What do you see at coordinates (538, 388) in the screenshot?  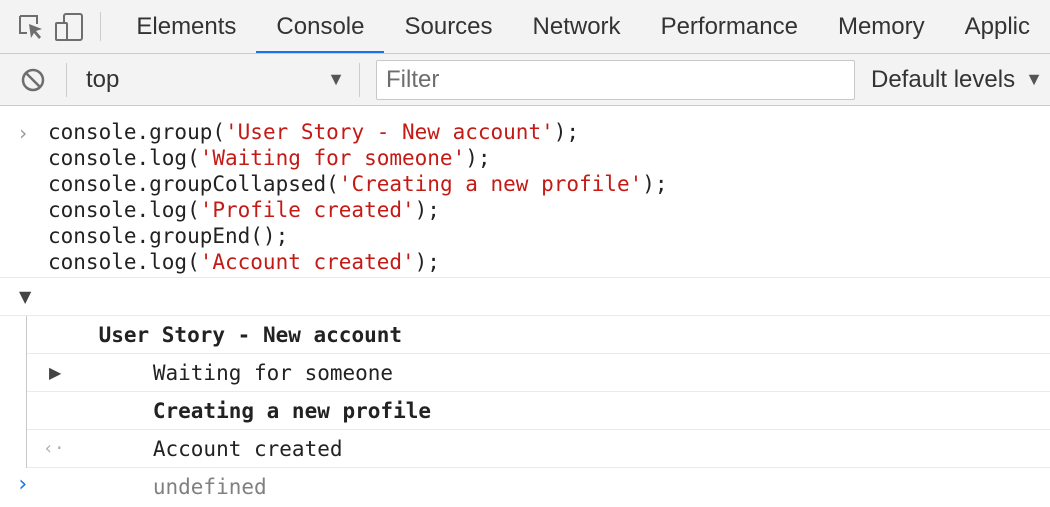 I see `group-header-creating-profile: ▶ Creating a new profile` at bounding box center [538, 388].